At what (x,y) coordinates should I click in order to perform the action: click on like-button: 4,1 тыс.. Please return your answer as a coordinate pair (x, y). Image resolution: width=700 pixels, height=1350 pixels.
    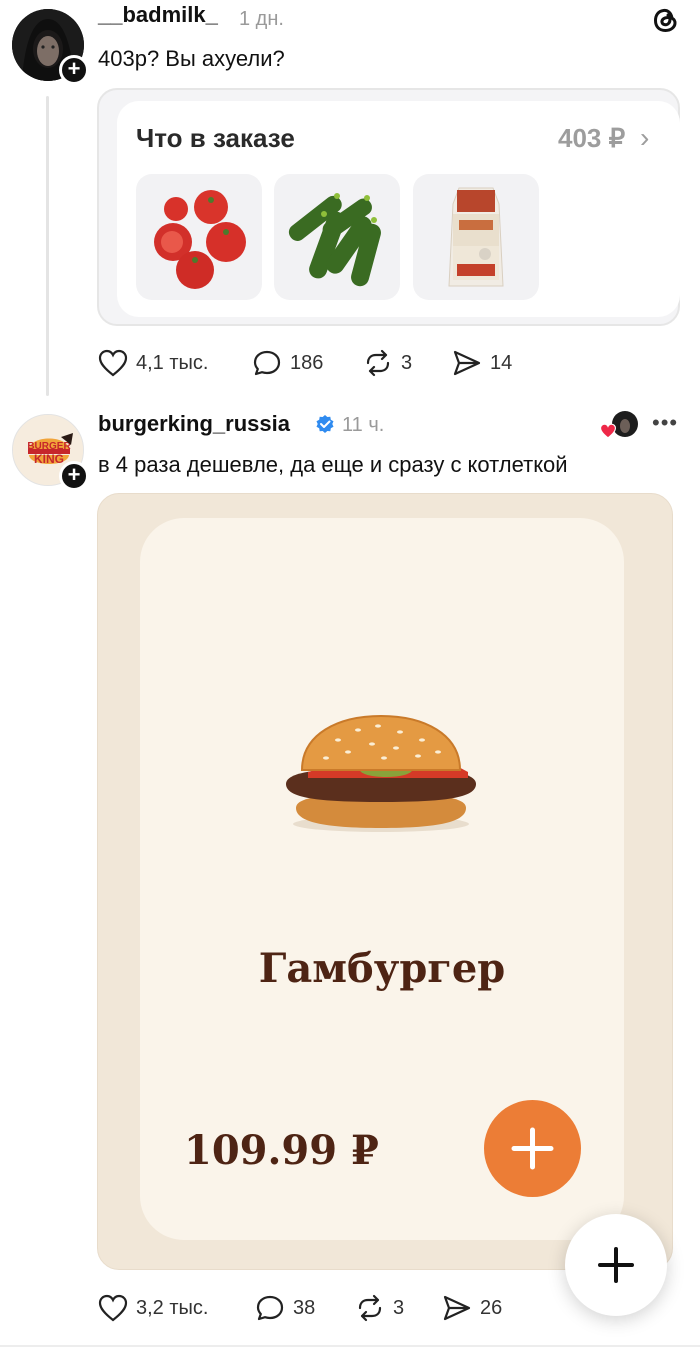
    Looking at the image, I should click on (153, 363).